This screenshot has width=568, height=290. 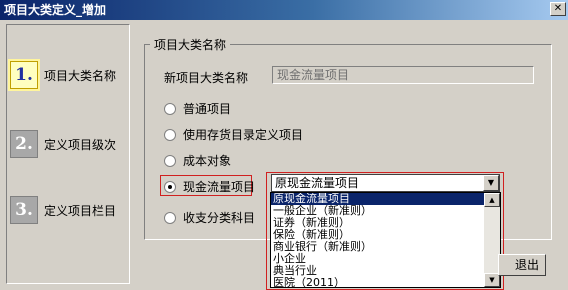 I want to click on option-normal-label: 普通项目, so click(x=207, y=109).